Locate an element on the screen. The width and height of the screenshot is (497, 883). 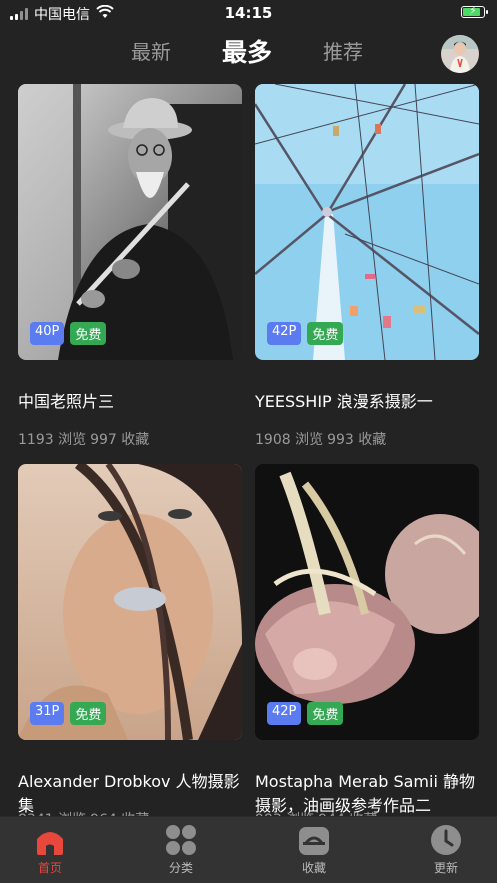
album-title: 中国老照片三 is located at coordinates (66, 401).